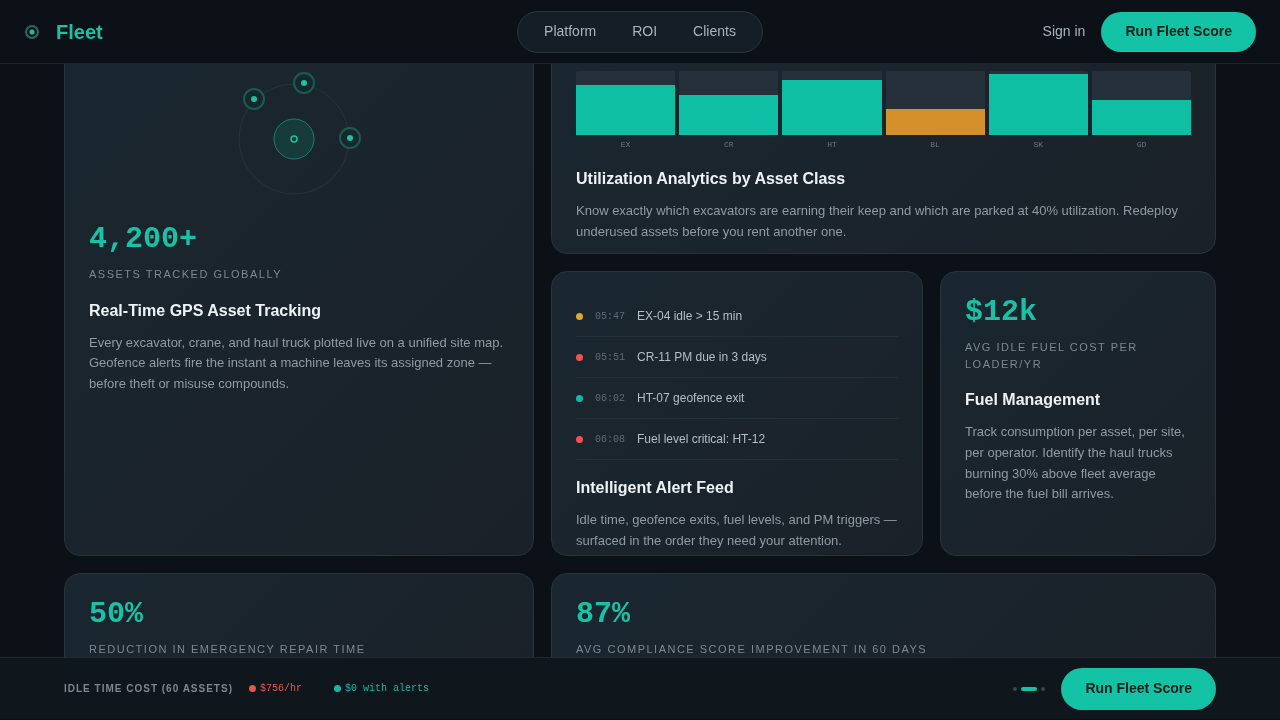 The image size is (1280, 720). I want to click on cost-value: $0 with alerts, so click(387, 689).